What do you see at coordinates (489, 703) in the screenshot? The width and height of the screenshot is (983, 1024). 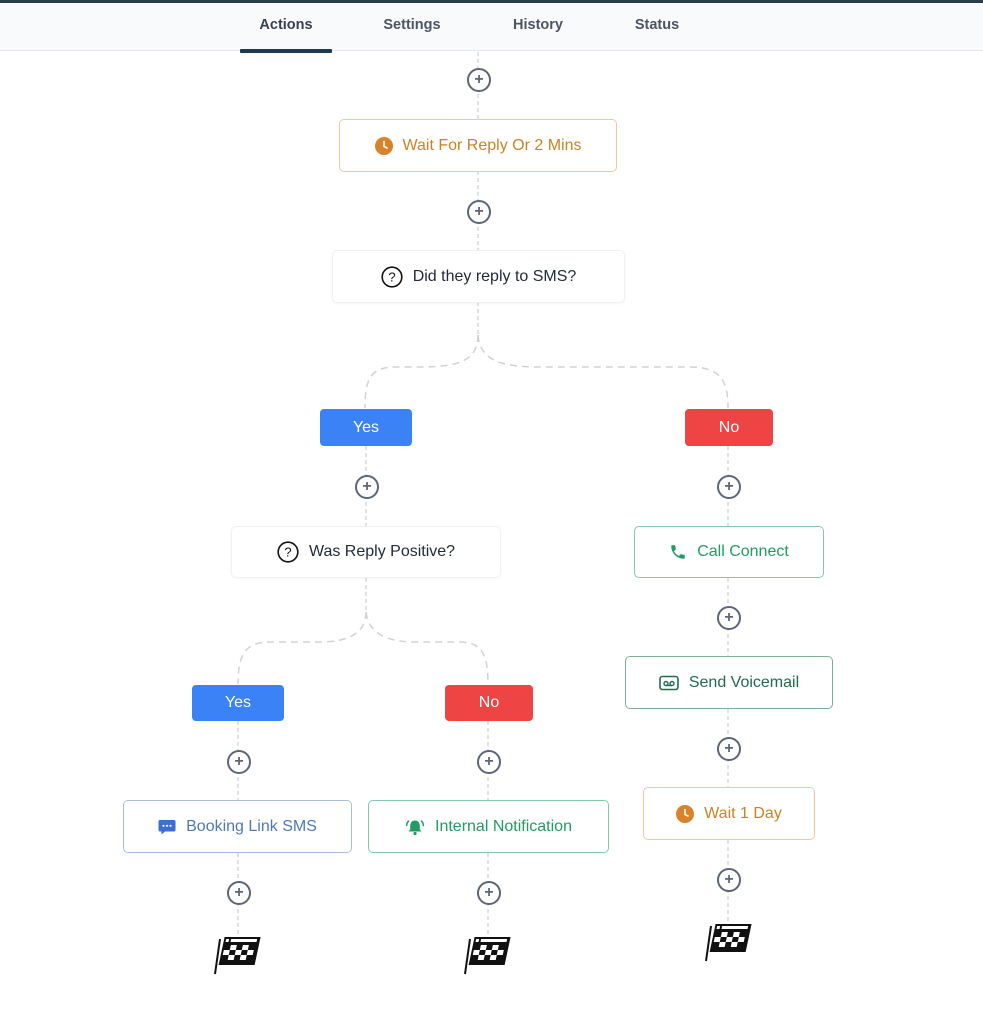 I see `branch-no-reply-positive: No` at bounding box center [489, 703].